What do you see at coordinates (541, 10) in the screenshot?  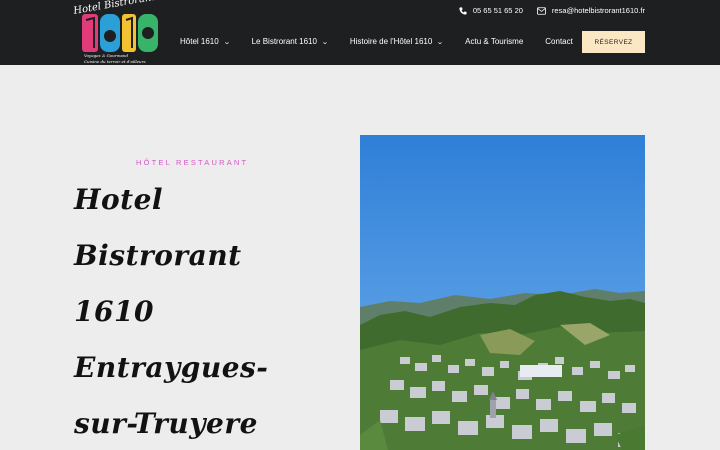 I see `mail-icon` at bounding box center [541, 10].